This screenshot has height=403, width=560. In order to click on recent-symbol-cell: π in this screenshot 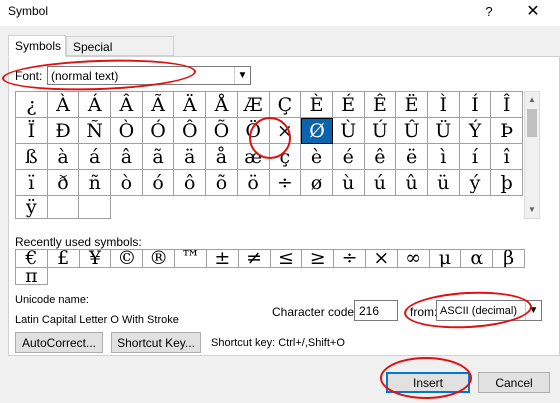, I will do `click(32, 276)`.